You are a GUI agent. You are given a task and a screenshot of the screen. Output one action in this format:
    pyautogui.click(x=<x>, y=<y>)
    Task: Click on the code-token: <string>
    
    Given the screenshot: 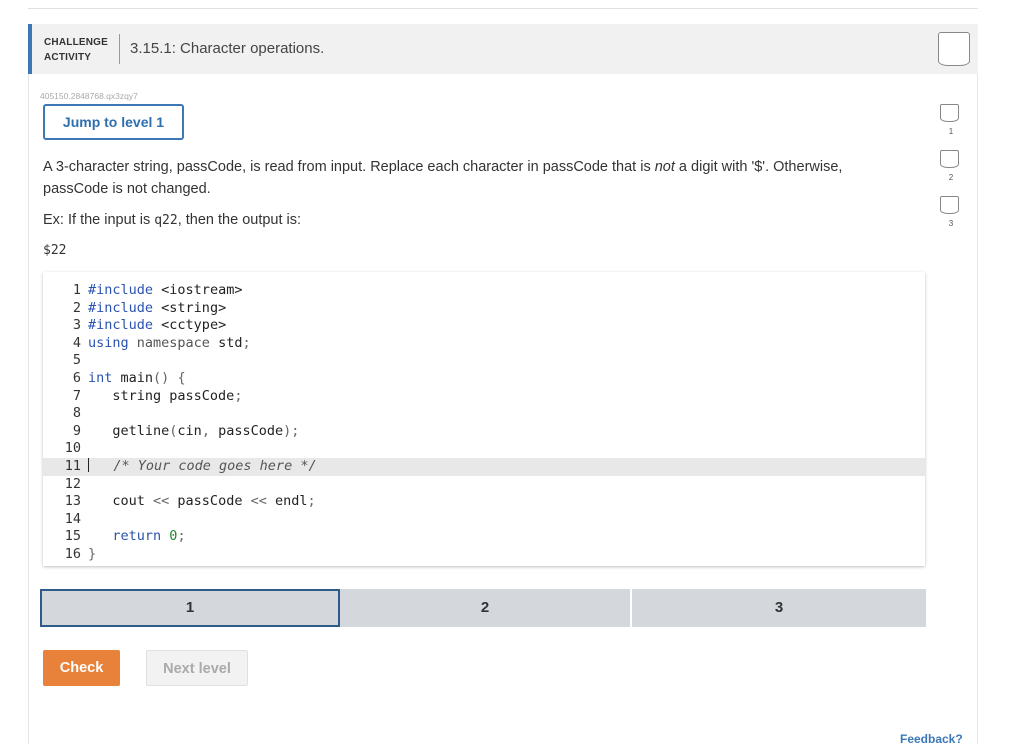 What is the action you would take?
    pyautogui.click(x=194, y=307)
    